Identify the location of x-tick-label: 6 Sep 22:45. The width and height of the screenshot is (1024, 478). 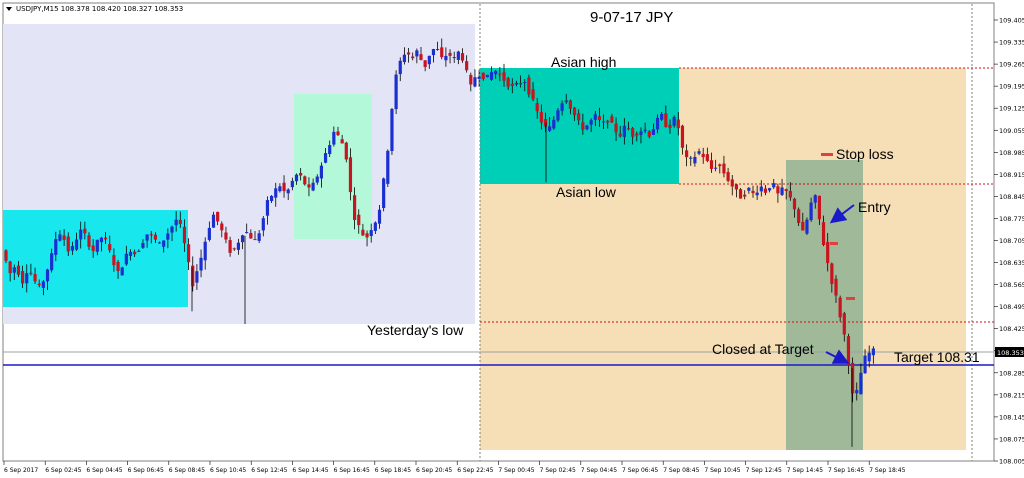
(475, 470).